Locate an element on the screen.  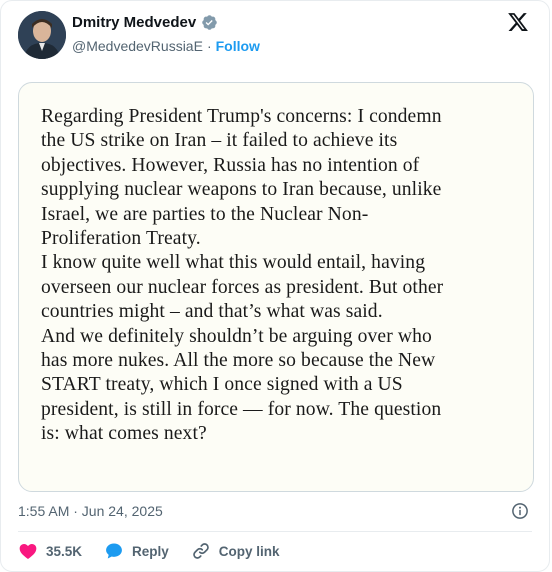
reply-label: Reply is located at coordinates (150, 551).